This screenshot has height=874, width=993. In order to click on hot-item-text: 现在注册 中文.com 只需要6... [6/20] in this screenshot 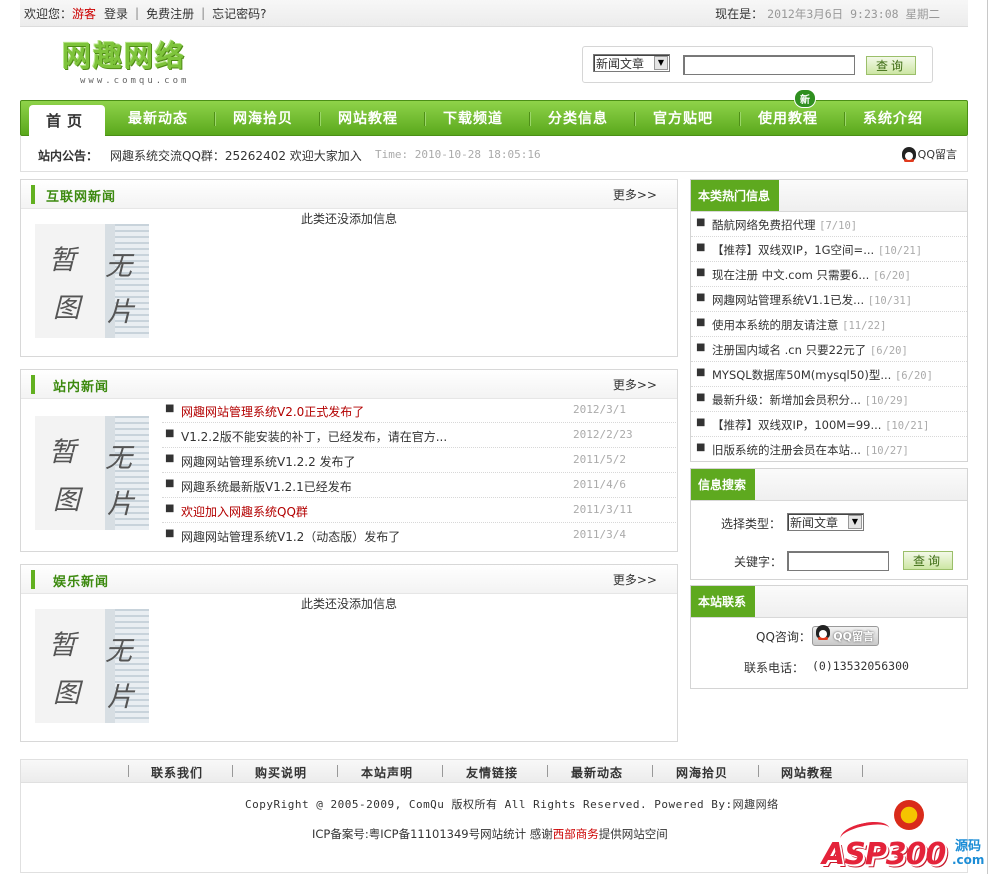, I will do `click(811, 275)`.